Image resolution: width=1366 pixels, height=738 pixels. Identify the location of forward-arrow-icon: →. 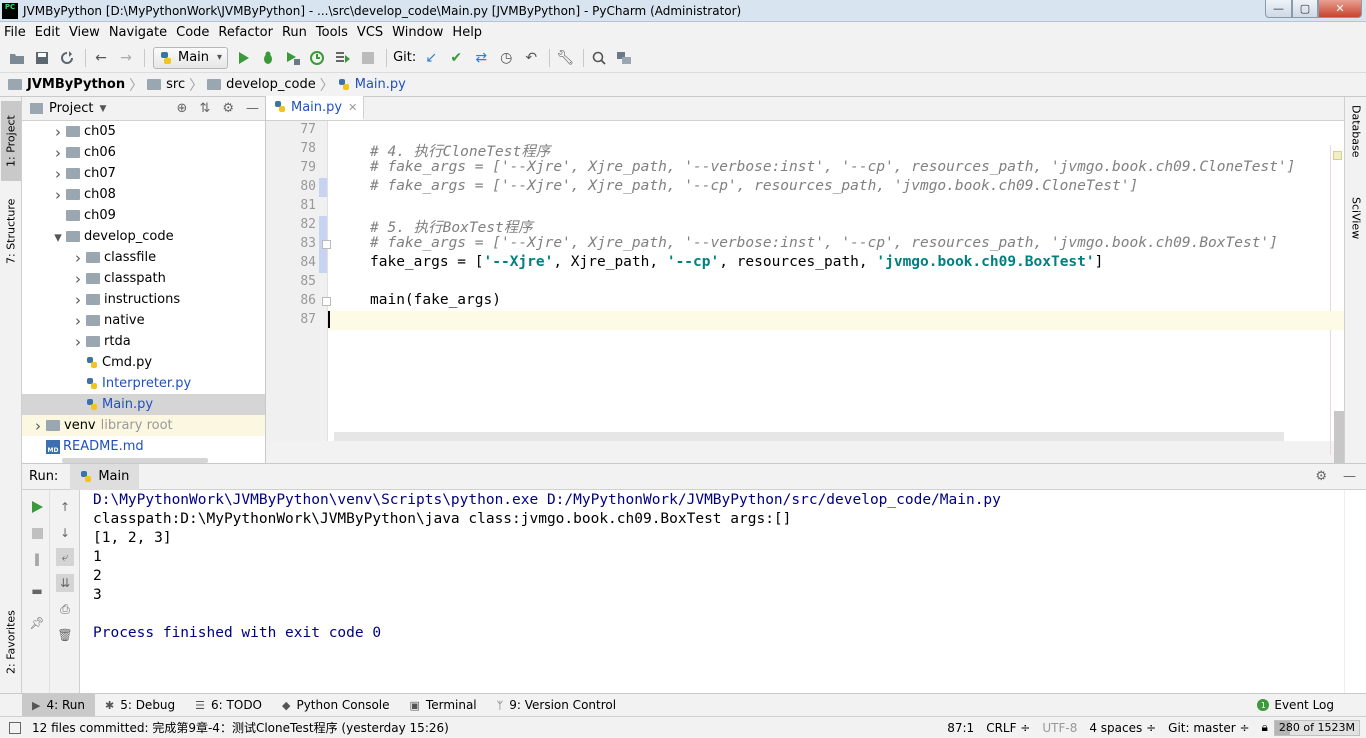
(126, 58).